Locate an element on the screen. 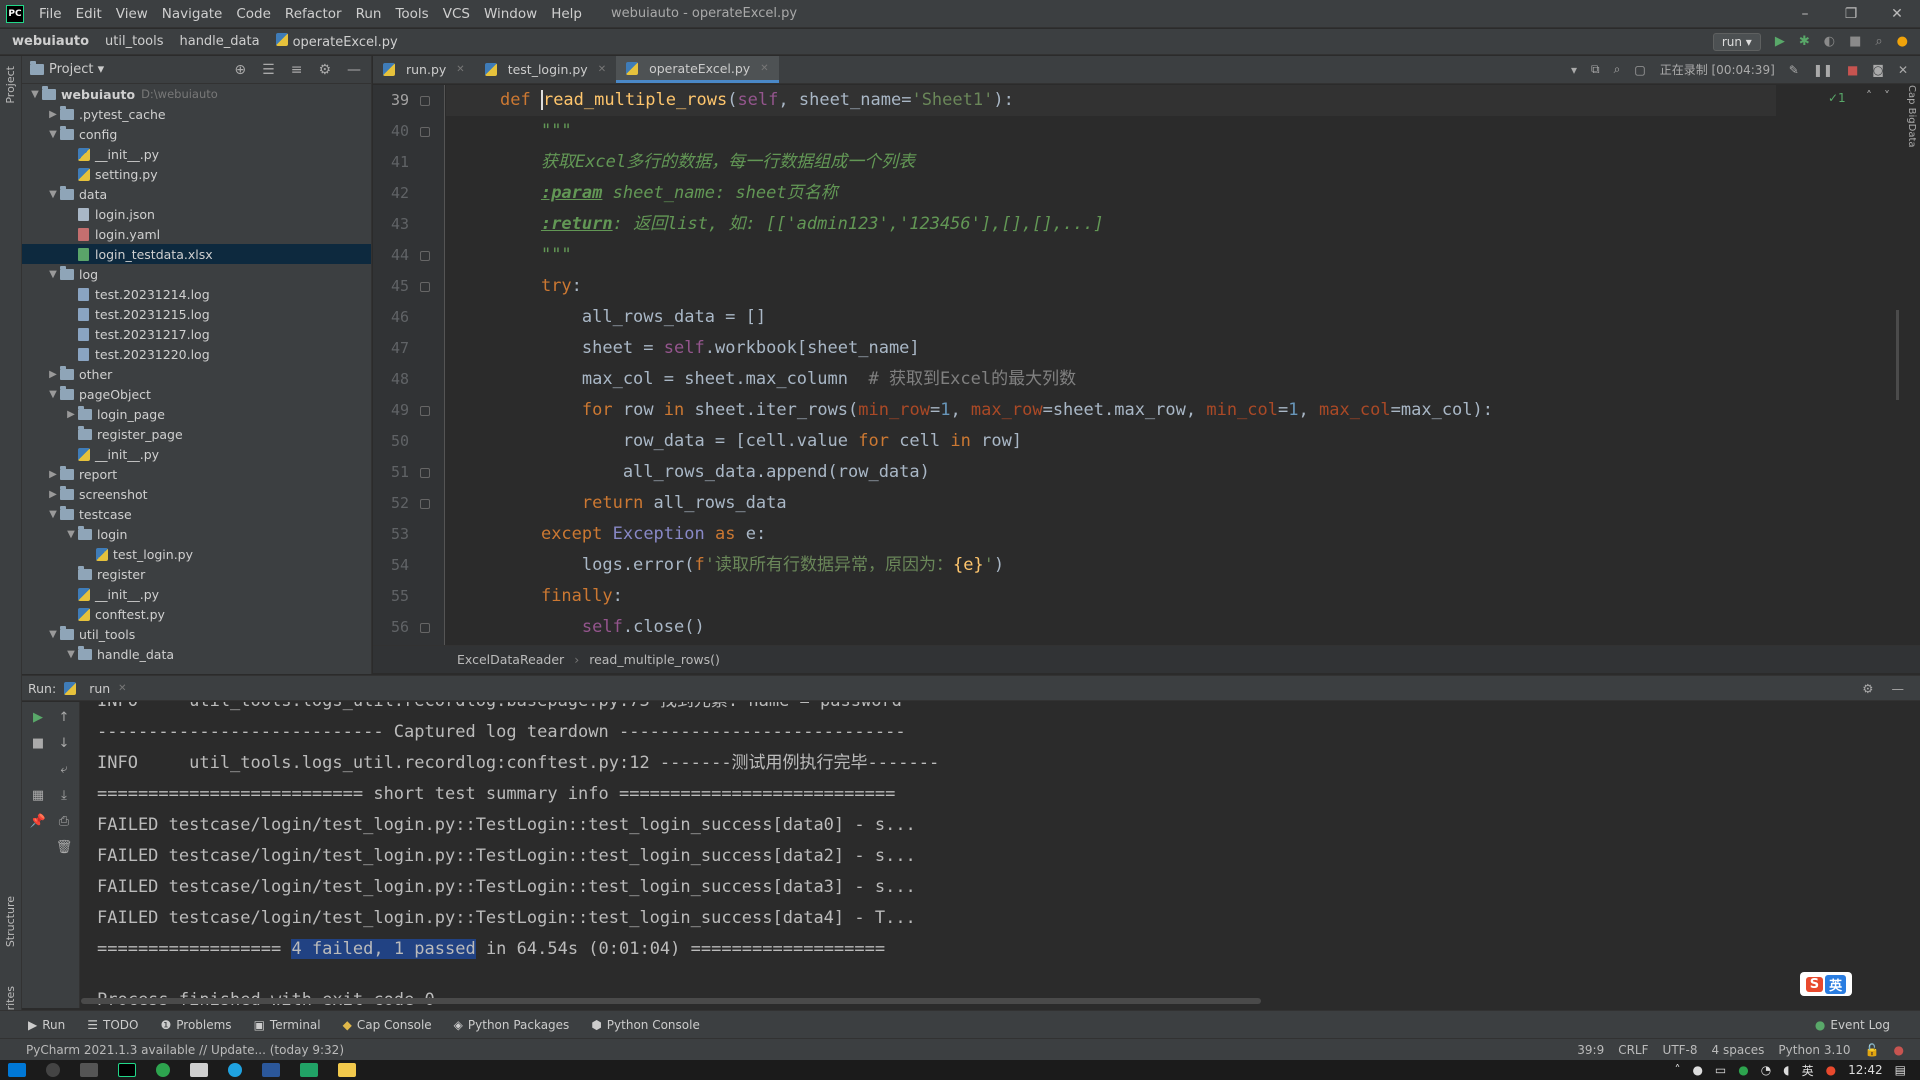  editor-scrollbar is located at coordinates (1897, 355).